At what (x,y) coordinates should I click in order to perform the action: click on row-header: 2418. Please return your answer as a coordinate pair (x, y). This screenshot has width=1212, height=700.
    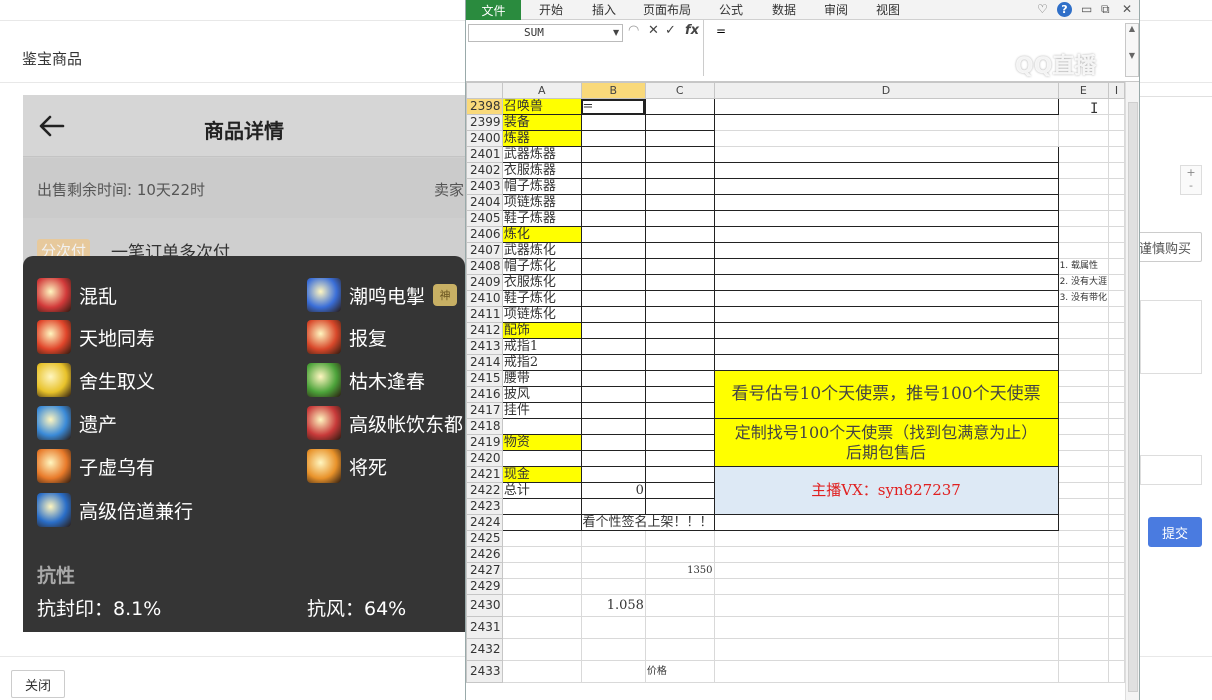
    Looking at the image, I should click on (484, 426).